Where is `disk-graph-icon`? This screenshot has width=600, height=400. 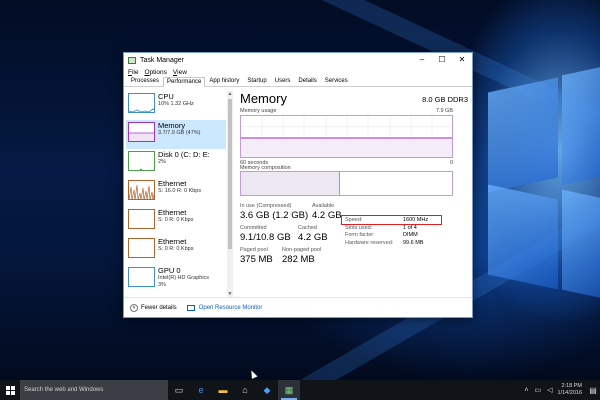 disk-graph-icon is located at coordinates (141, 161).